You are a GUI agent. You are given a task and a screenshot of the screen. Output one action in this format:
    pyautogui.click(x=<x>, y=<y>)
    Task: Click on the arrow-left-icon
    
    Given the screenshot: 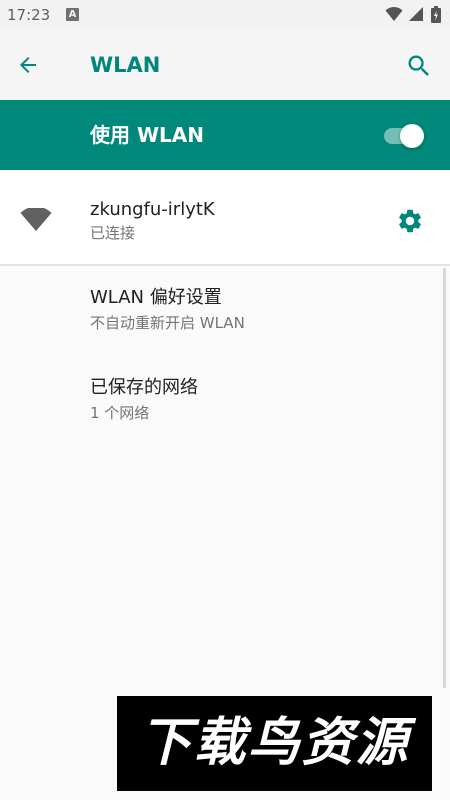 What is the action you would take?
    pyautogui.click(x=28, y=69)
    